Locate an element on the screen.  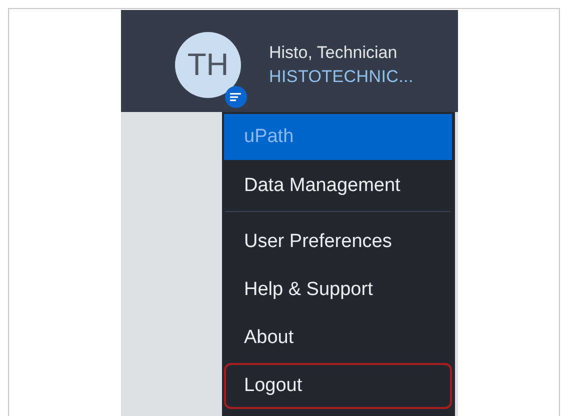
menu-badge-icon is located at coordinates (236, 97).